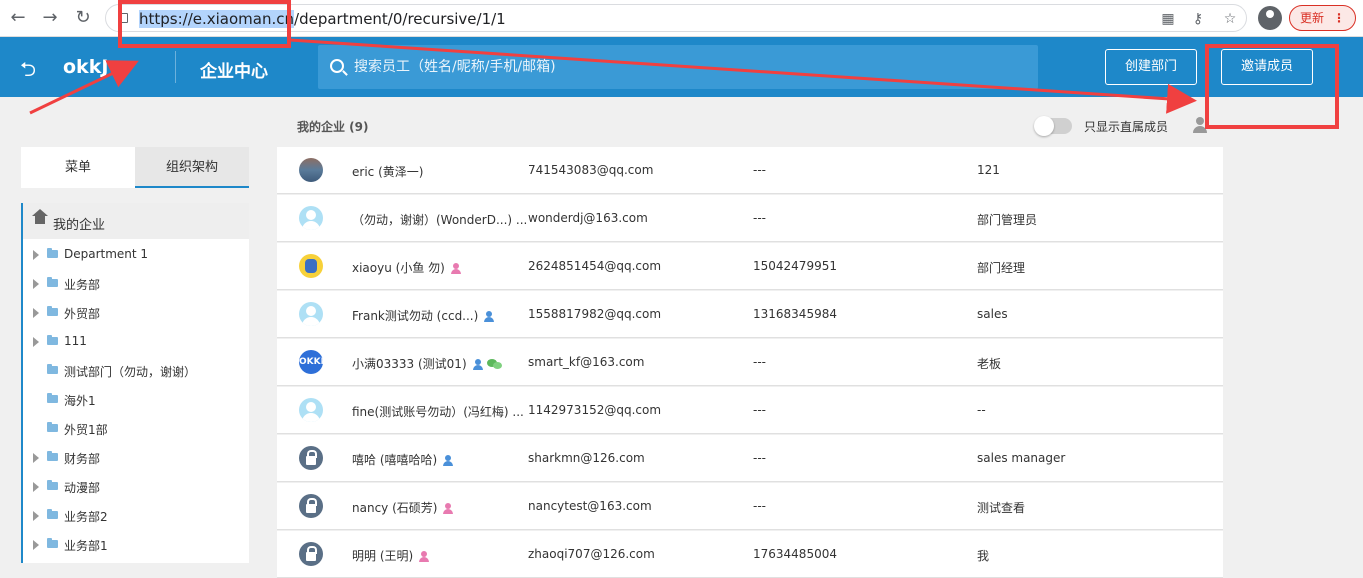  What do you see at coordinates (689, 67) in the screenshot?
I see `search-input` at bounding box center [689, 67].